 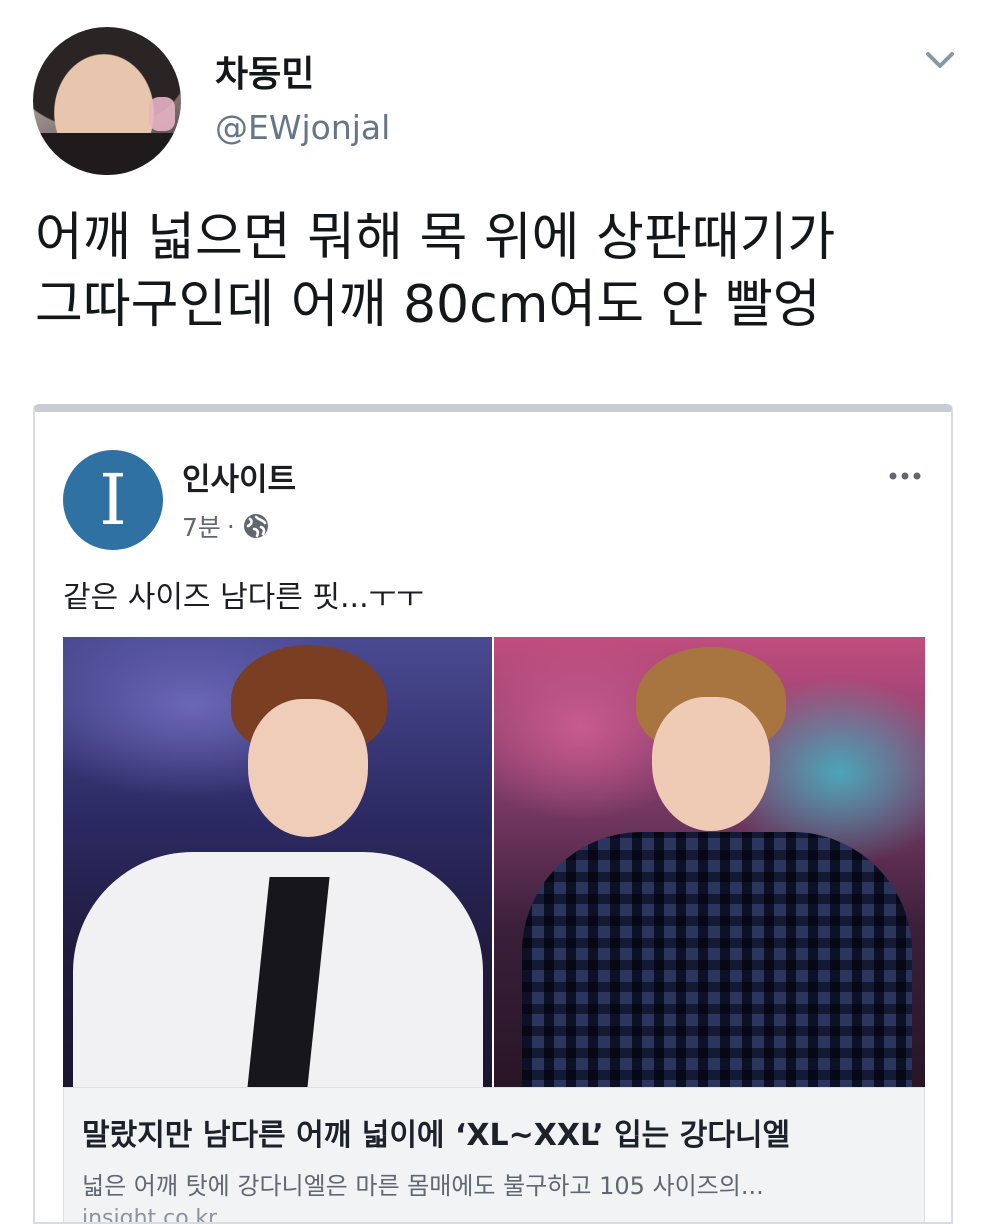 What do you see at coordinates (150, 1215) in the screenshot?
I see `link-domain: insight.co.kr` at bounding box center [150, 1215].